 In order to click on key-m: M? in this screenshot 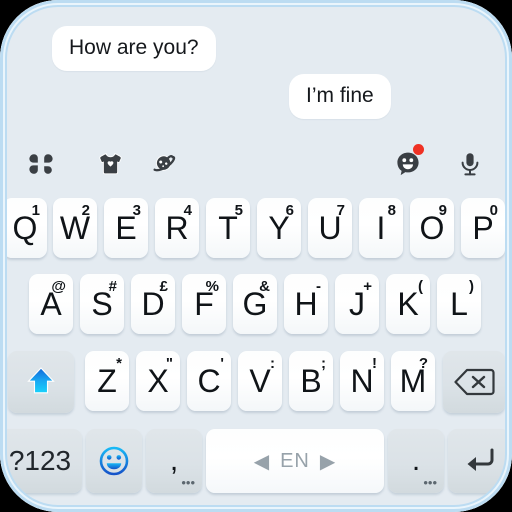, I will do `click(413, 381)`.